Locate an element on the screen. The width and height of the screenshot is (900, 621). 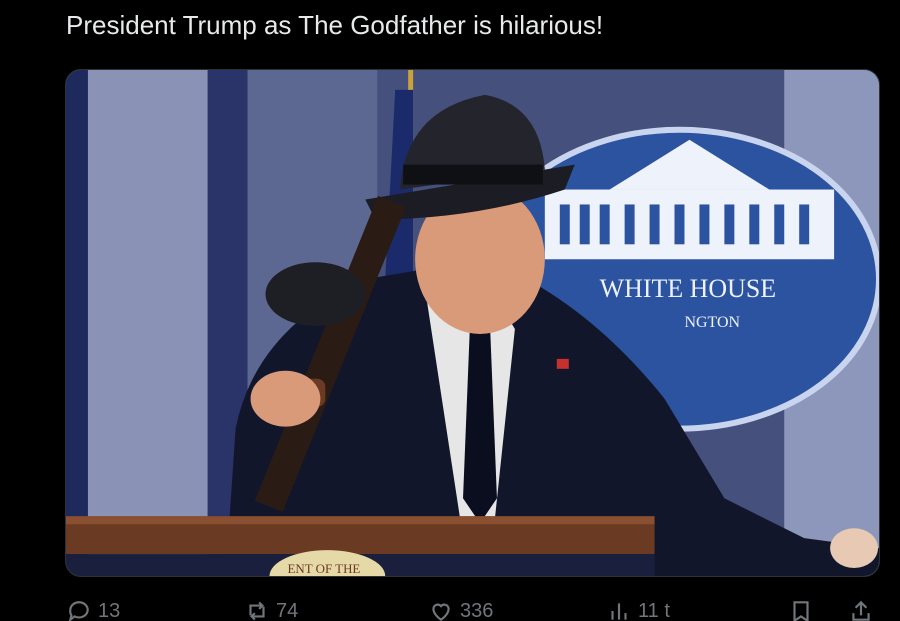
sign-text-line2: NGTON is located at coordinates (712, 322).